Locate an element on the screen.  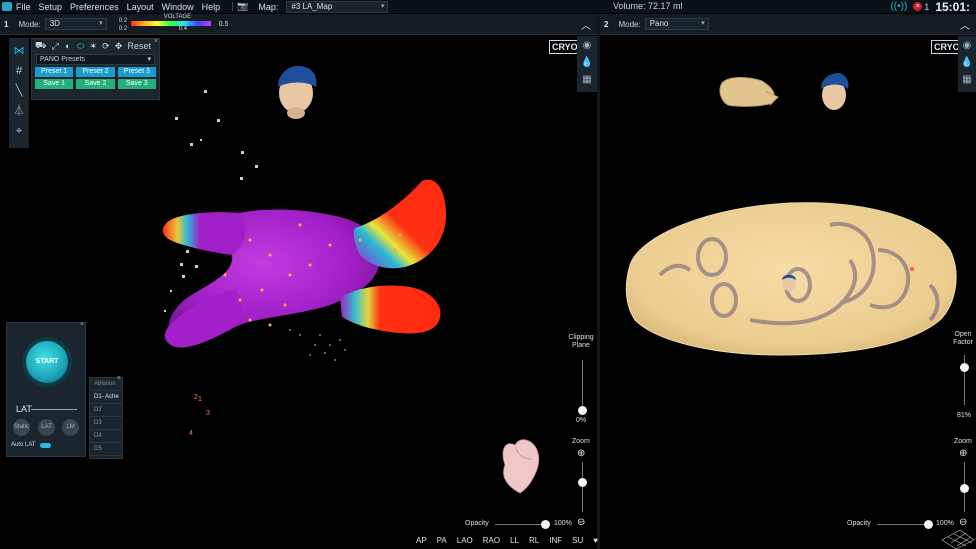
clipping-plane-knob is located at coordinates (582, 410).